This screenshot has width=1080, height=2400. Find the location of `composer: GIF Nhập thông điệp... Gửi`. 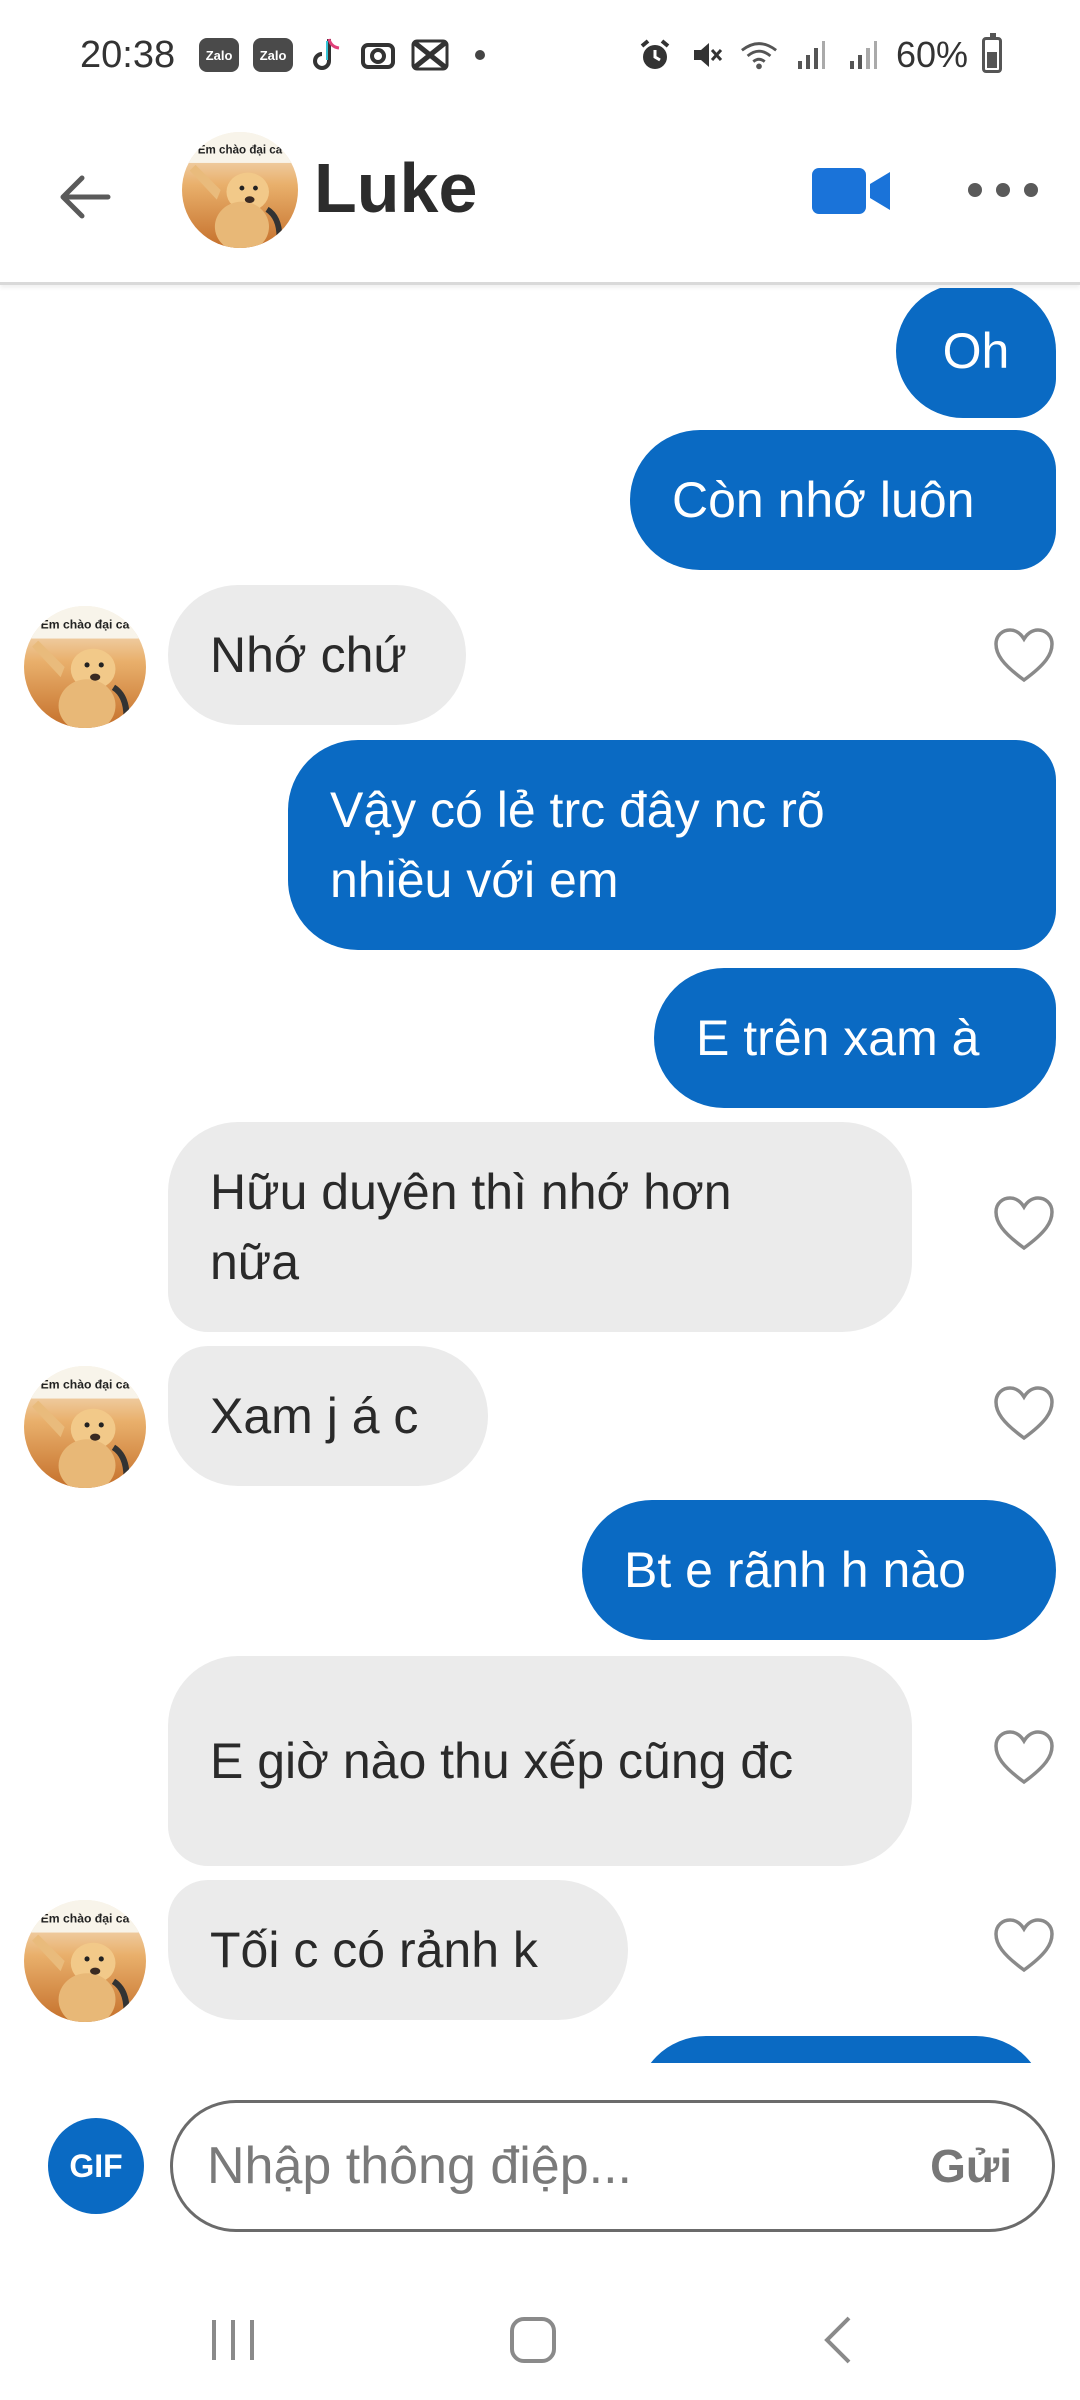

composer: GIF Nhập thông điệp... Gửi is located at coordinates (540, 2170).